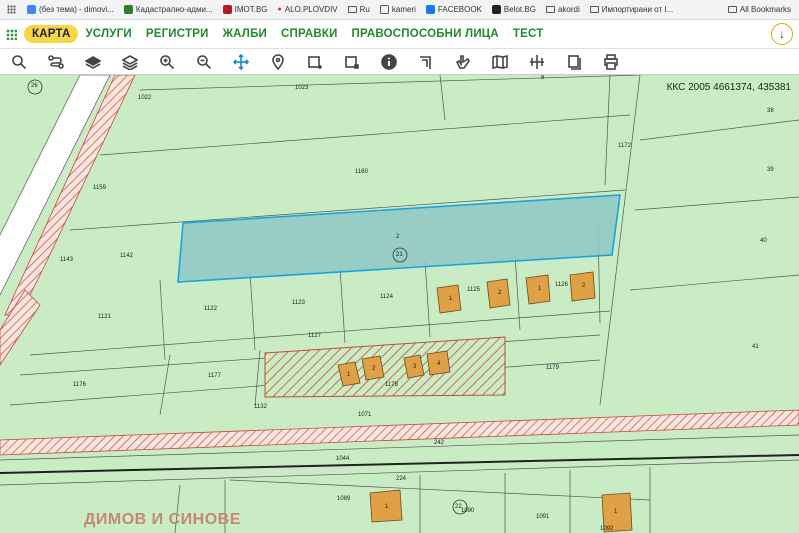 The height and width of the screenshot is (533, 799). What do you see at coordinates (359, 9) in the screenshot?
I see `bookmark-folder: Ru` at bounding box center [359, 9].